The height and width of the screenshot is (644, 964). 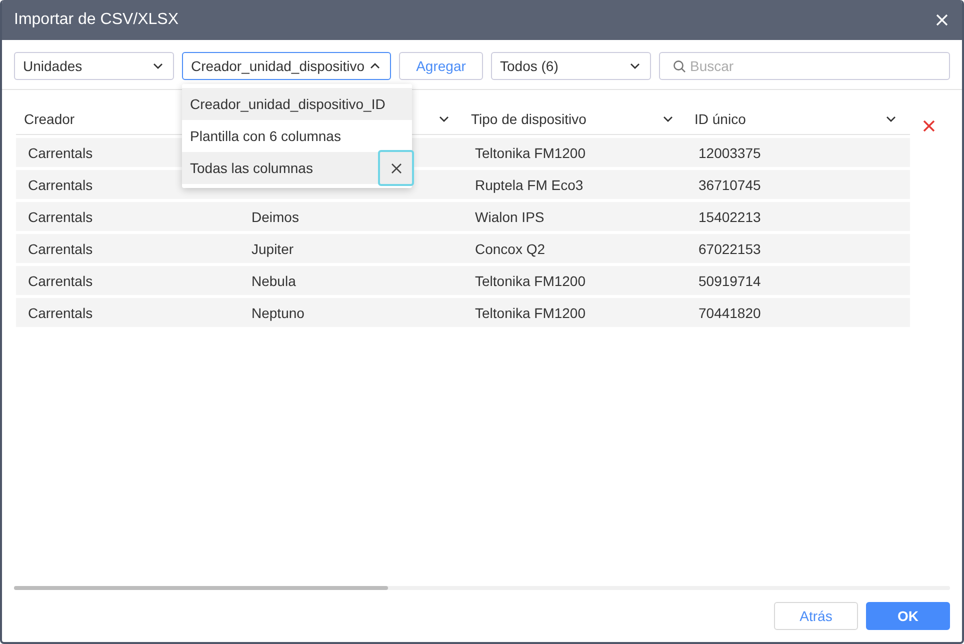 What do you see at coordinates (274, 280) in the screenshot?
I see `table-cell: Nebula` at bounding box center [274, 280].